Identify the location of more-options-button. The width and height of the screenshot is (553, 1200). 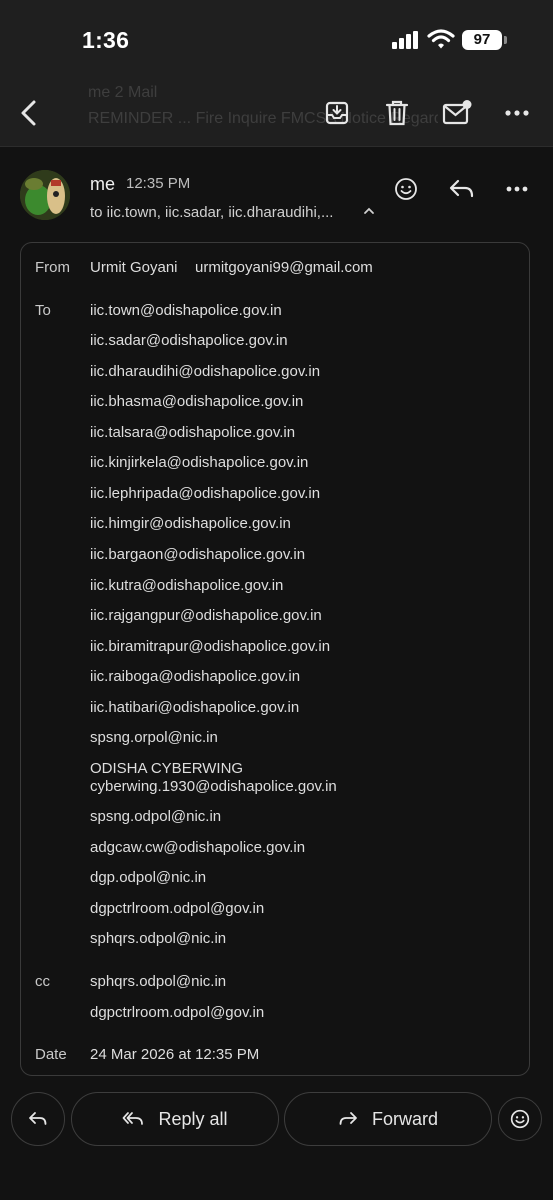
(517, 113).